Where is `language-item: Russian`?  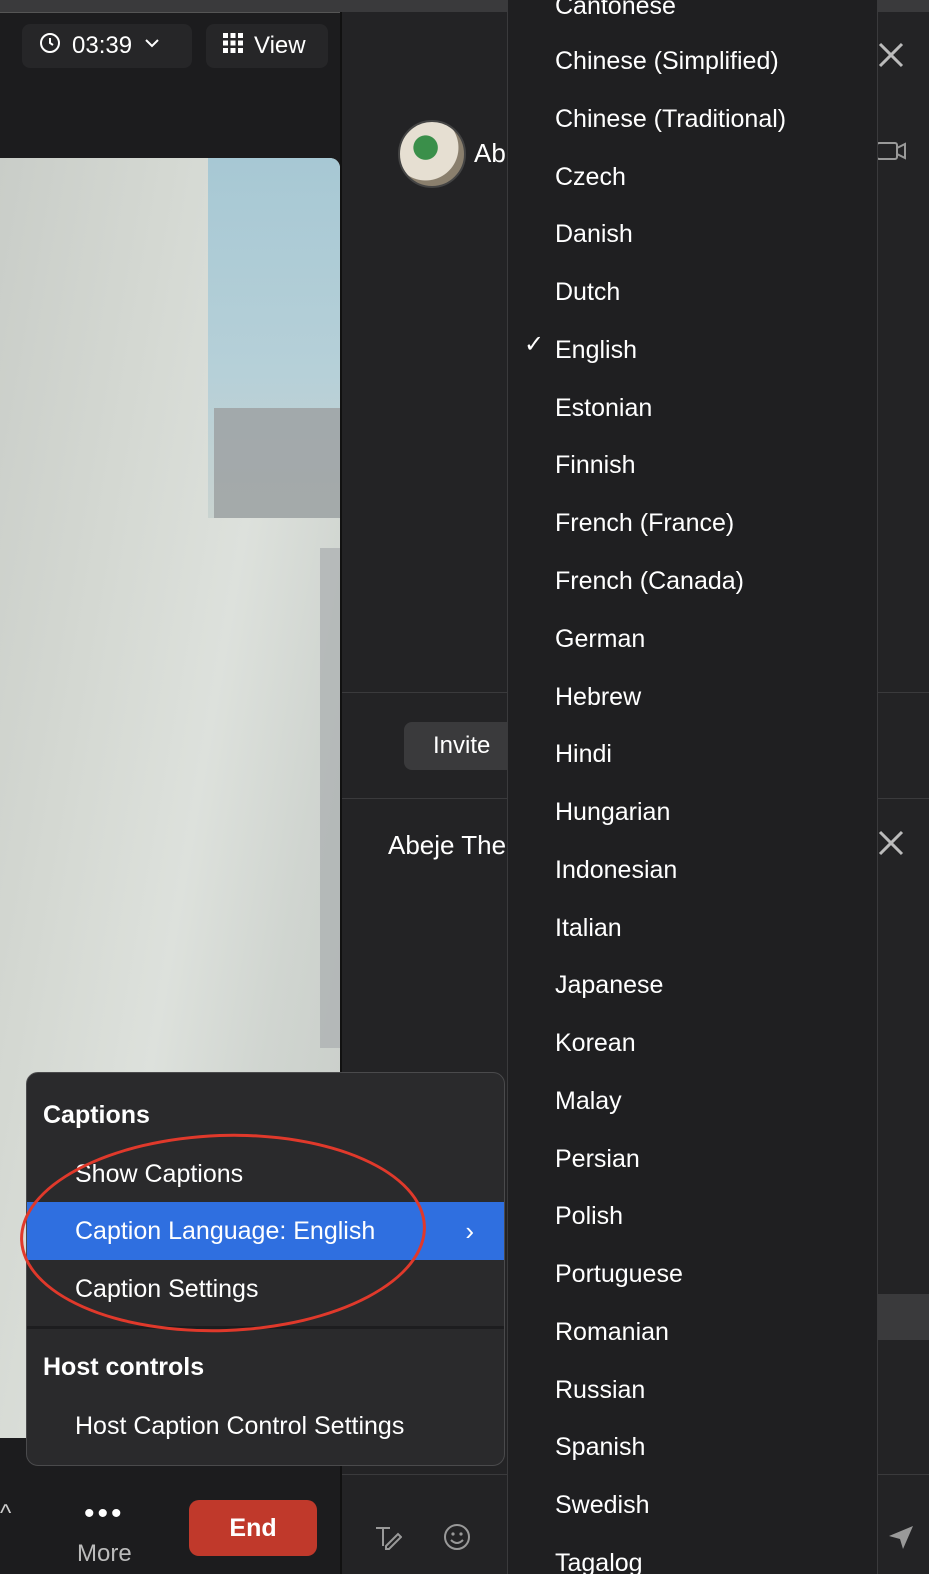
language-item: Russian is located at coordinates (600, 1390).